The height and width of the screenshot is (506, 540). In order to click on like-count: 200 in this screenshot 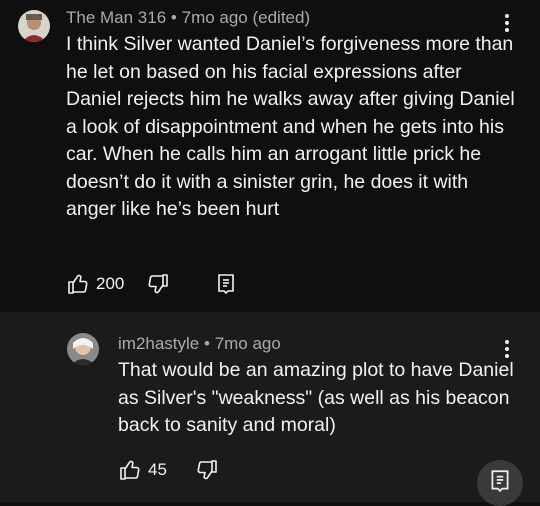, I will do `click(110, 283)`.